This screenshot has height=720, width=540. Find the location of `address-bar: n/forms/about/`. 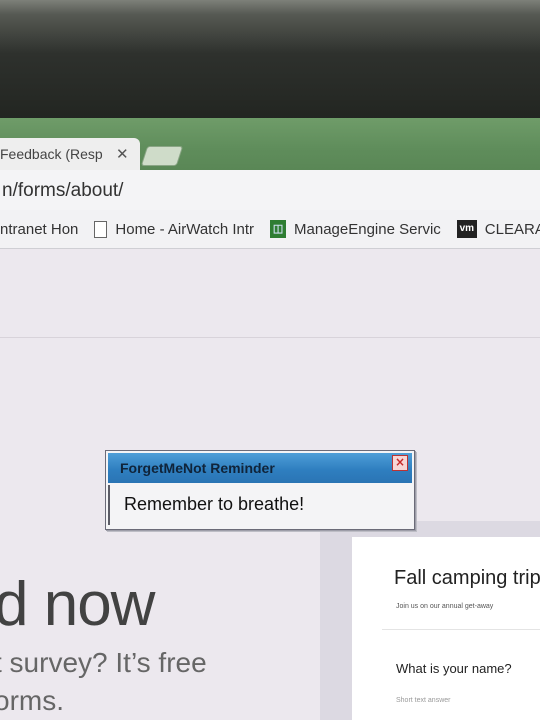

address-bar: n/forms/about/ is located at coordinates (270, 191).